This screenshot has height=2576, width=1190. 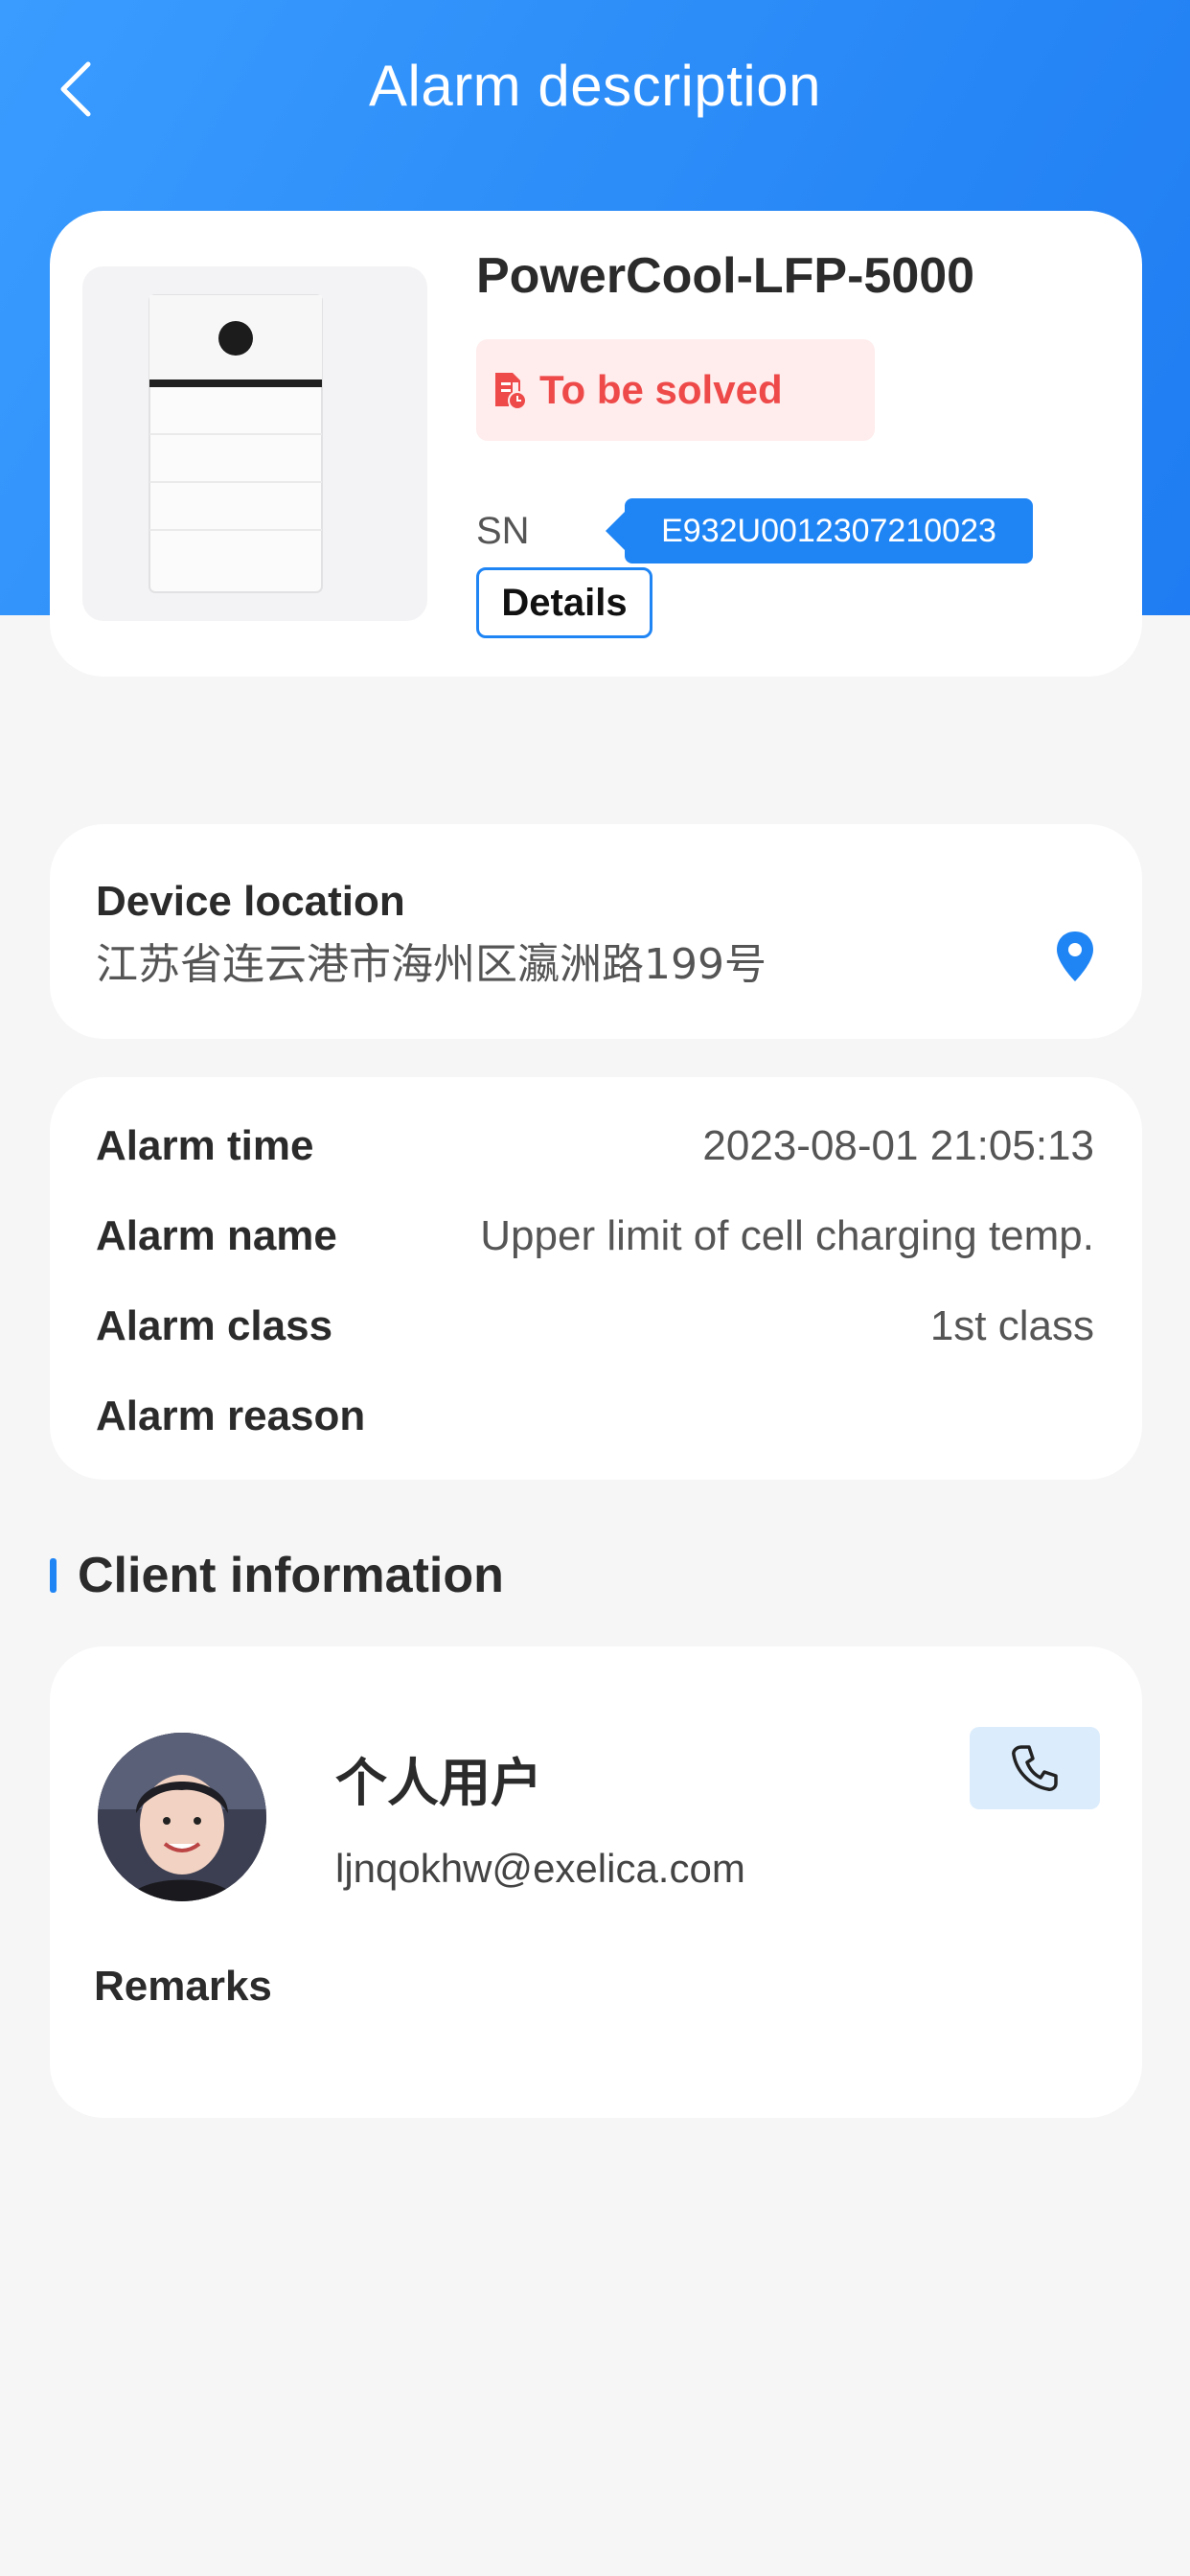 I want to click on alarm-time-value: 2023-08-01 21:05:13, so click(x=898, y=1145).